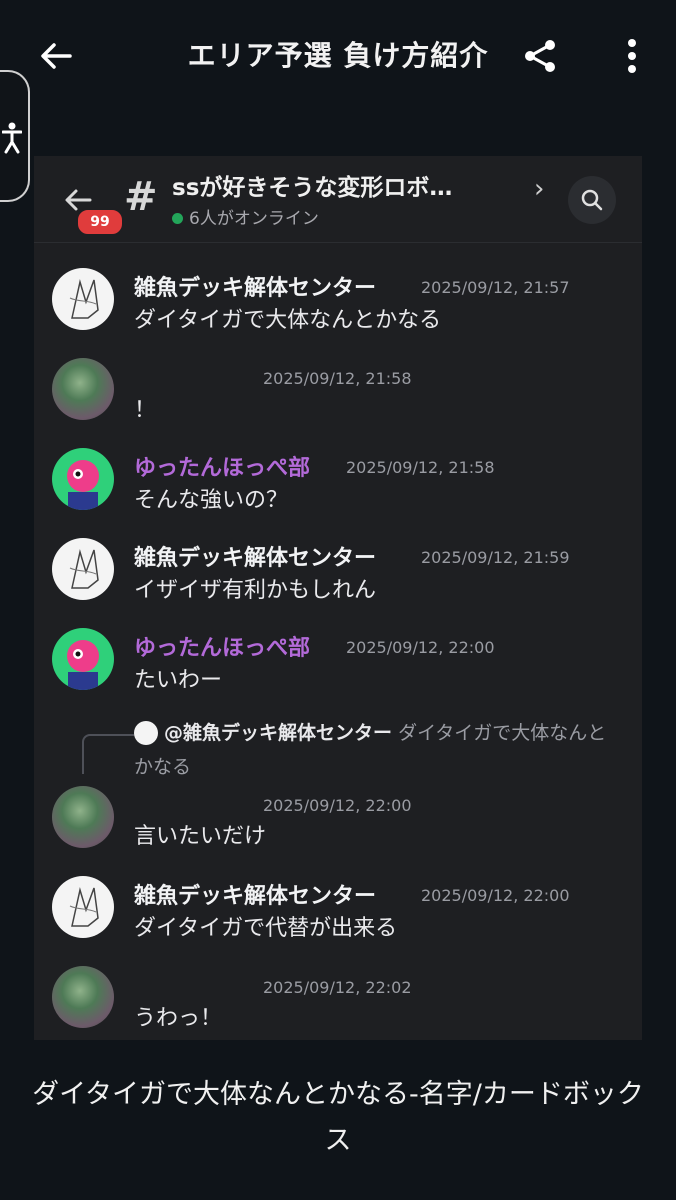 The height and width of the screenshot is (1200, 676). I want to click on online-dot-icon, so click(177, 218).